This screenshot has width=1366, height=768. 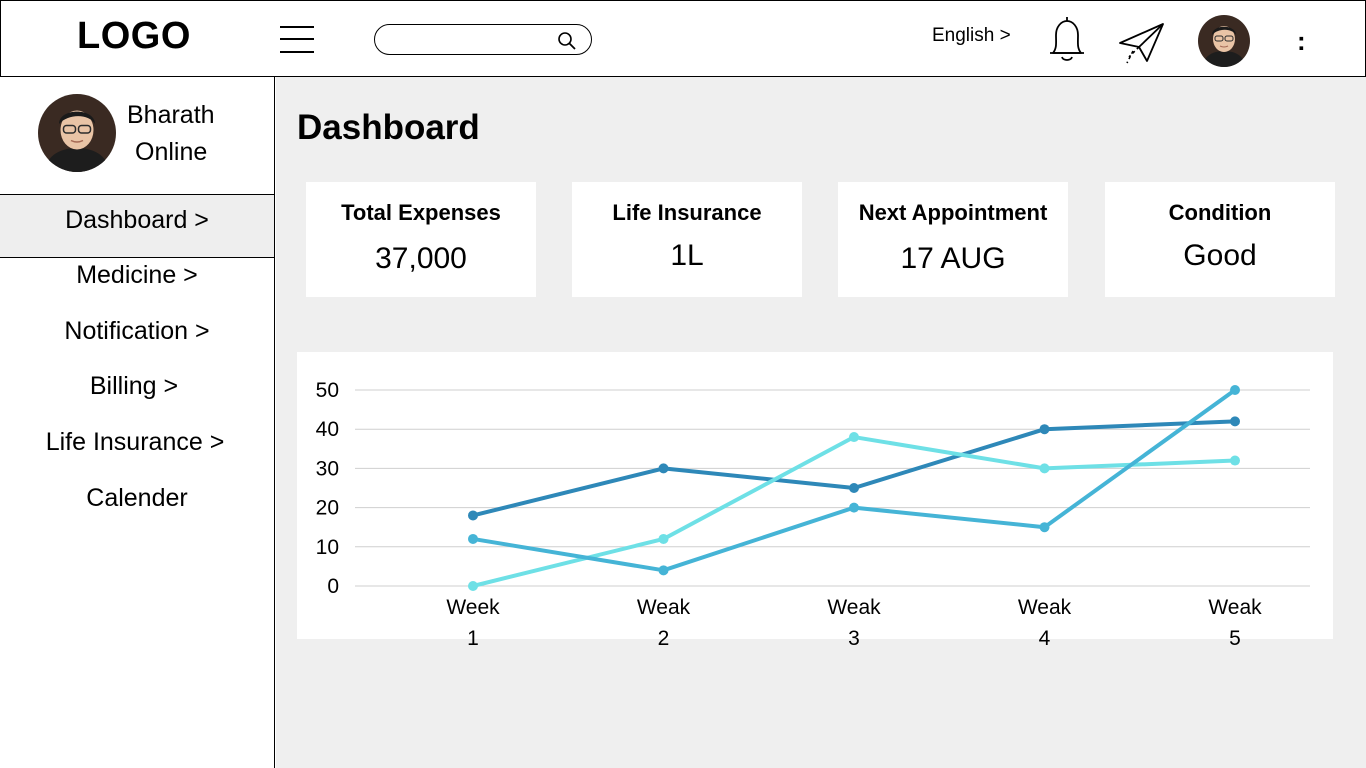 I want to click on sidebar-item-notification: Notification >, so click(x=137, y=334).